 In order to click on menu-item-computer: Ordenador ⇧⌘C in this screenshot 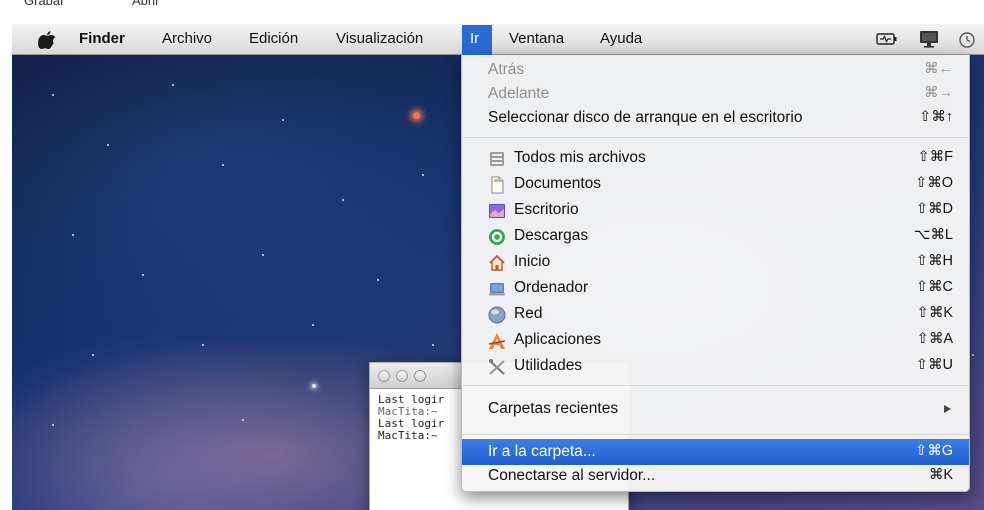, I will do `click(715, 288)`.